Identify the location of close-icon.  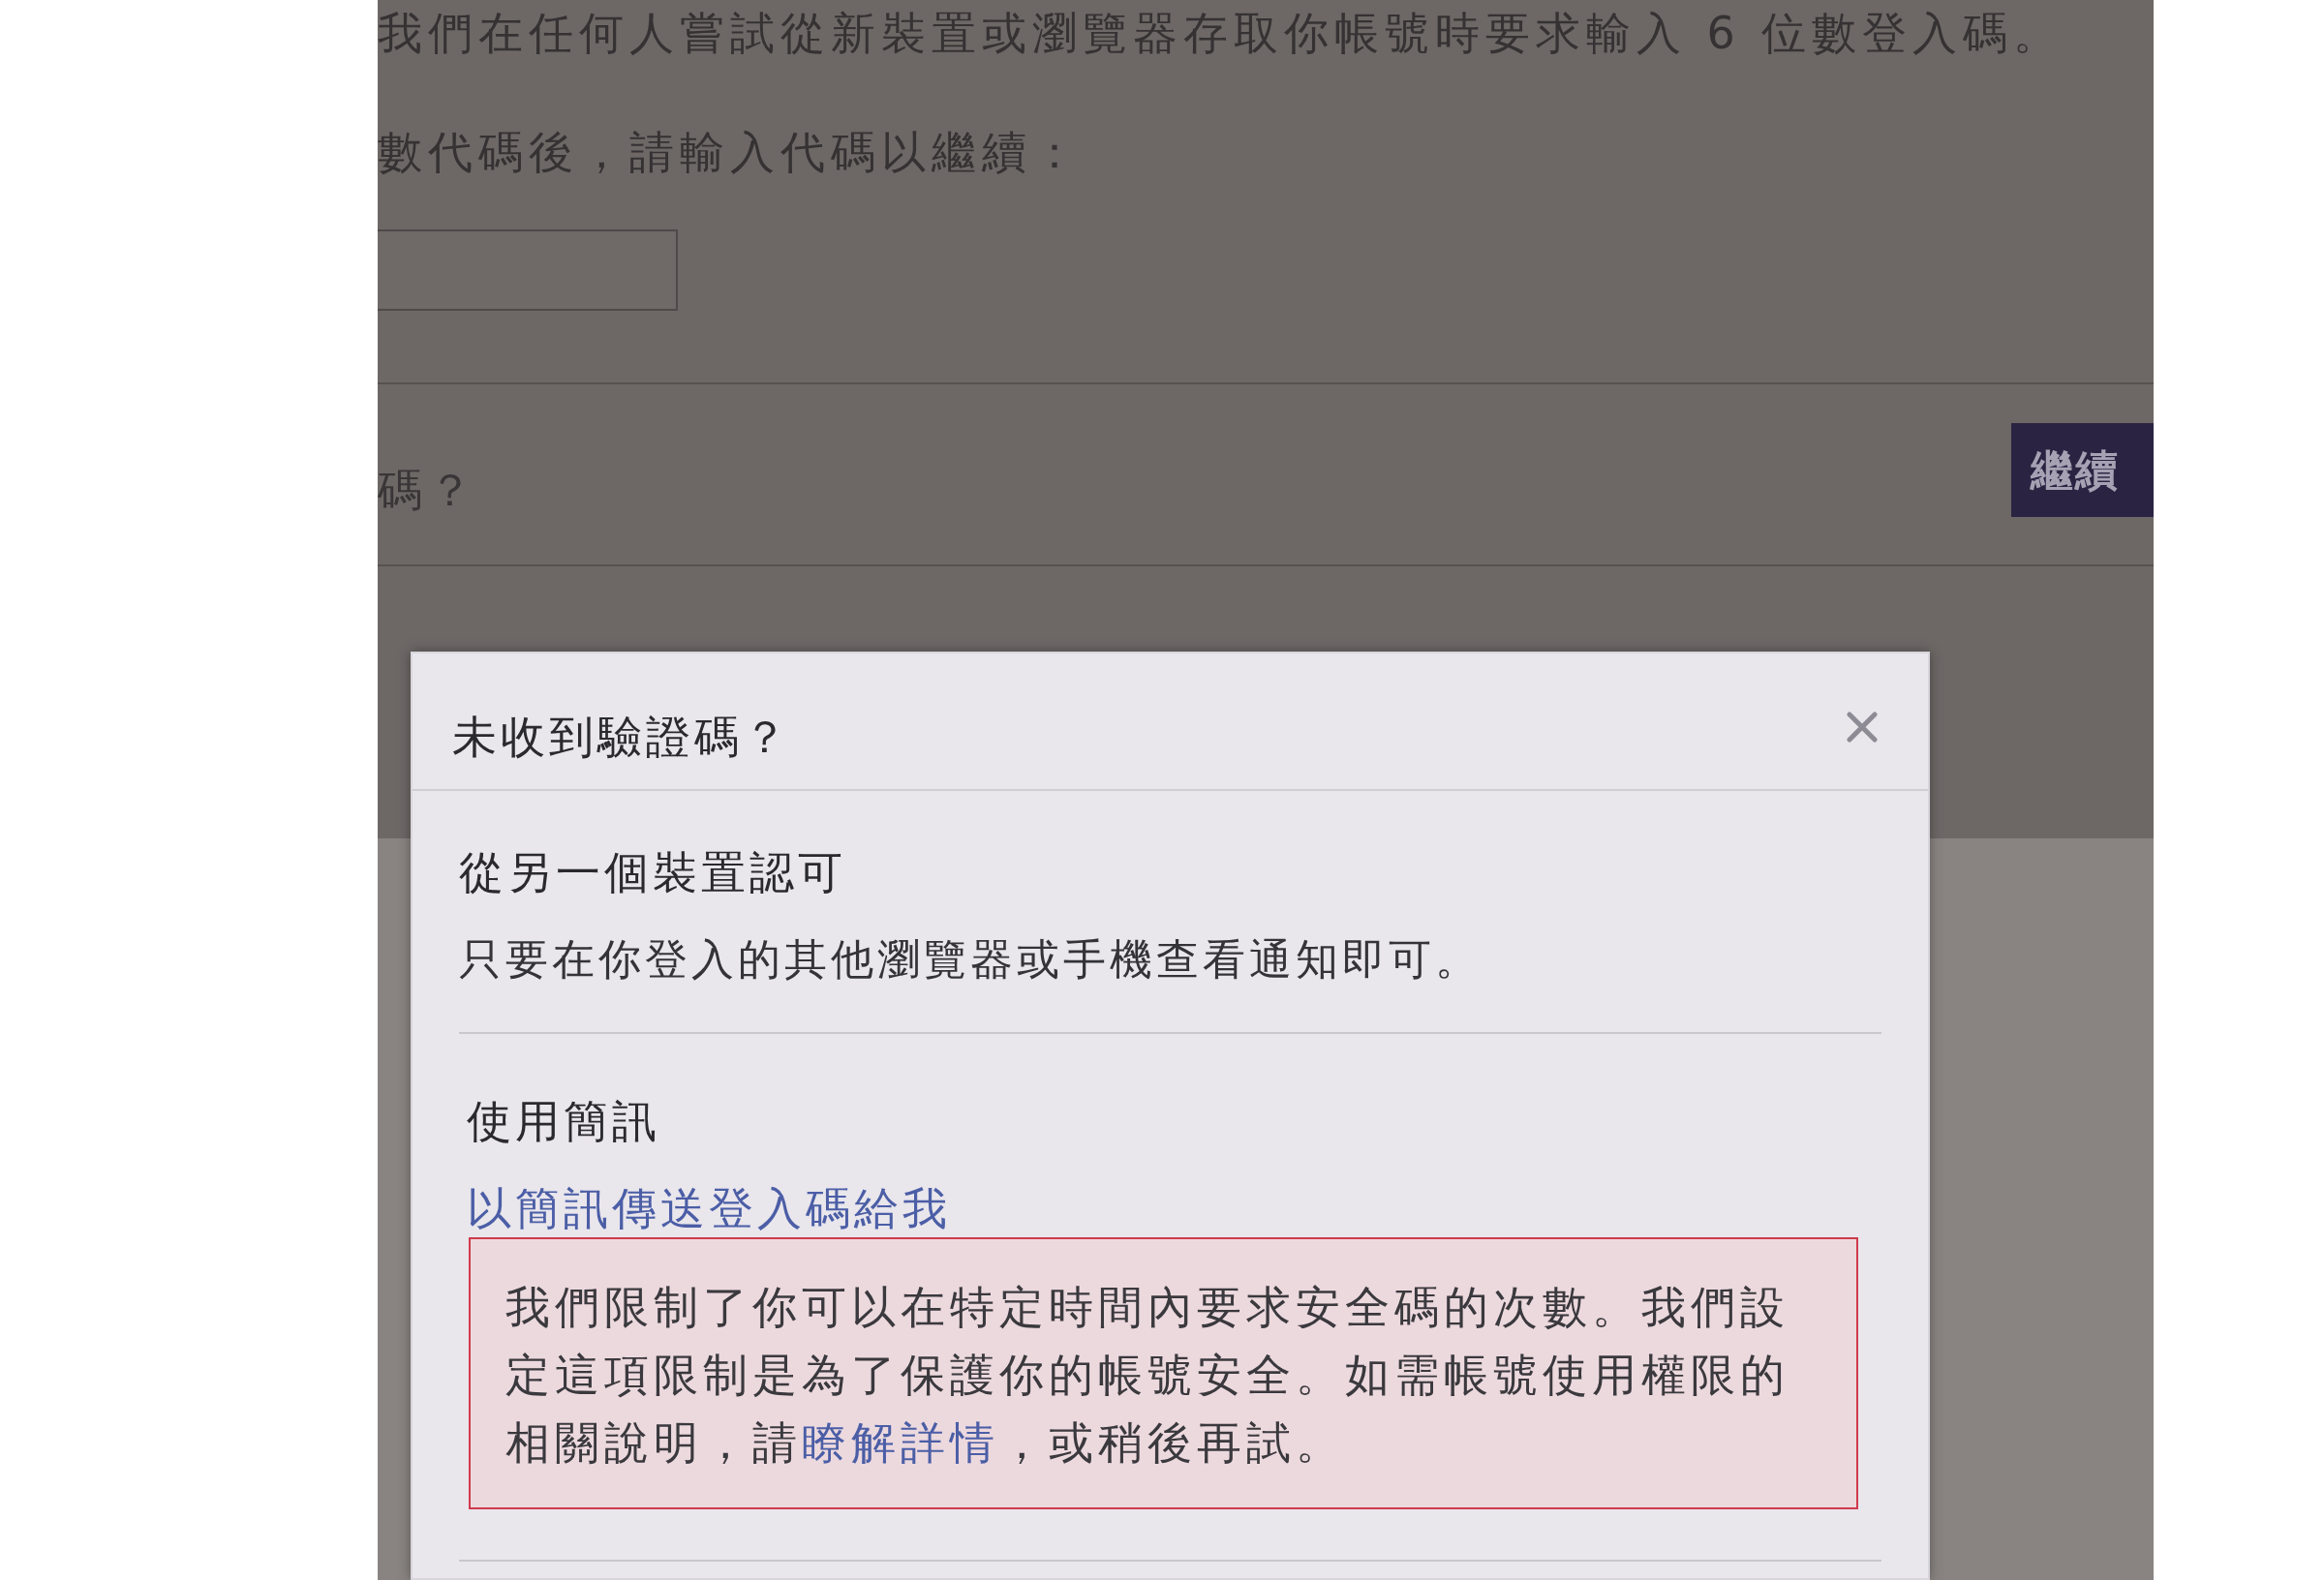
(1863, 727).